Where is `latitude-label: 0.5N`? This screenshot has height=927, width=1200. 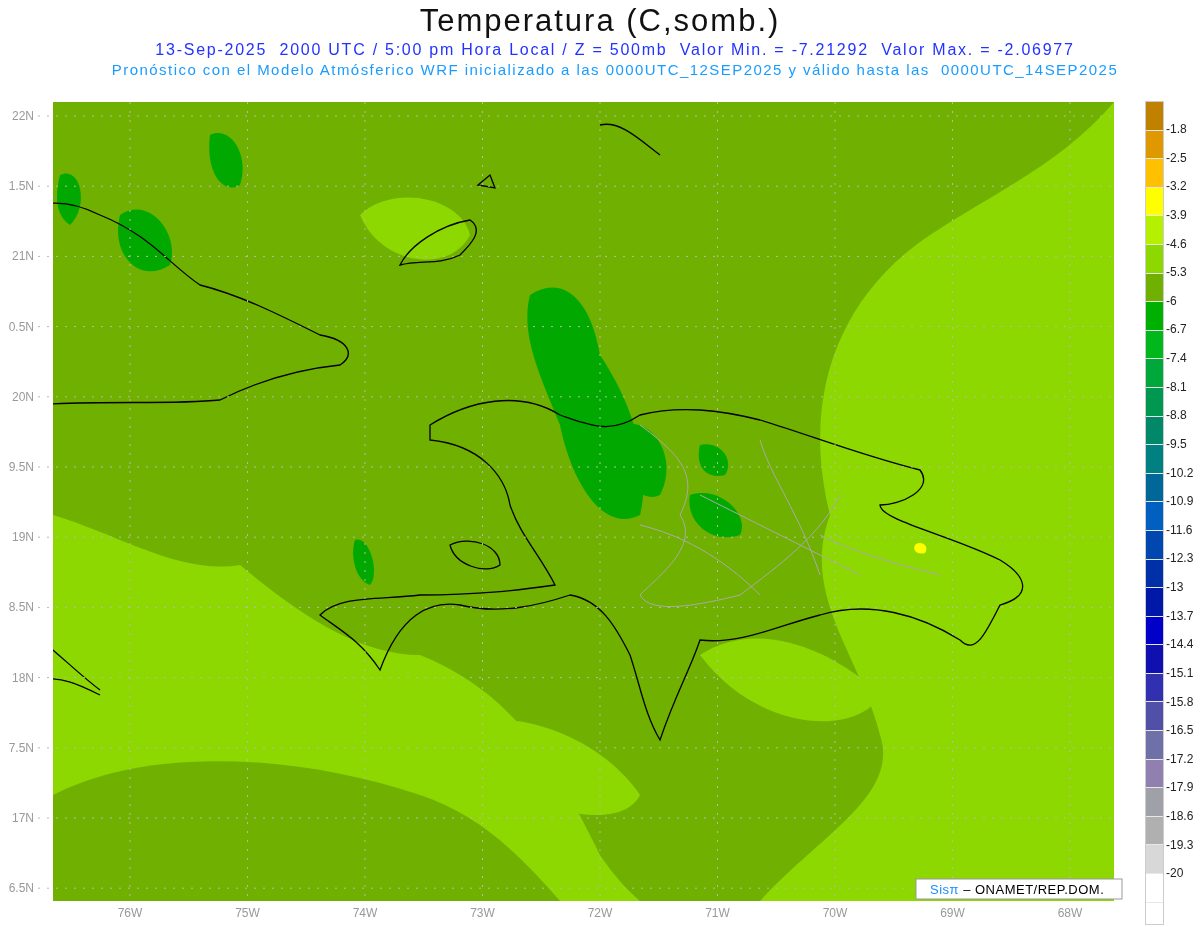
latitude-label: 0.5N is located at coordinates (21, 326).